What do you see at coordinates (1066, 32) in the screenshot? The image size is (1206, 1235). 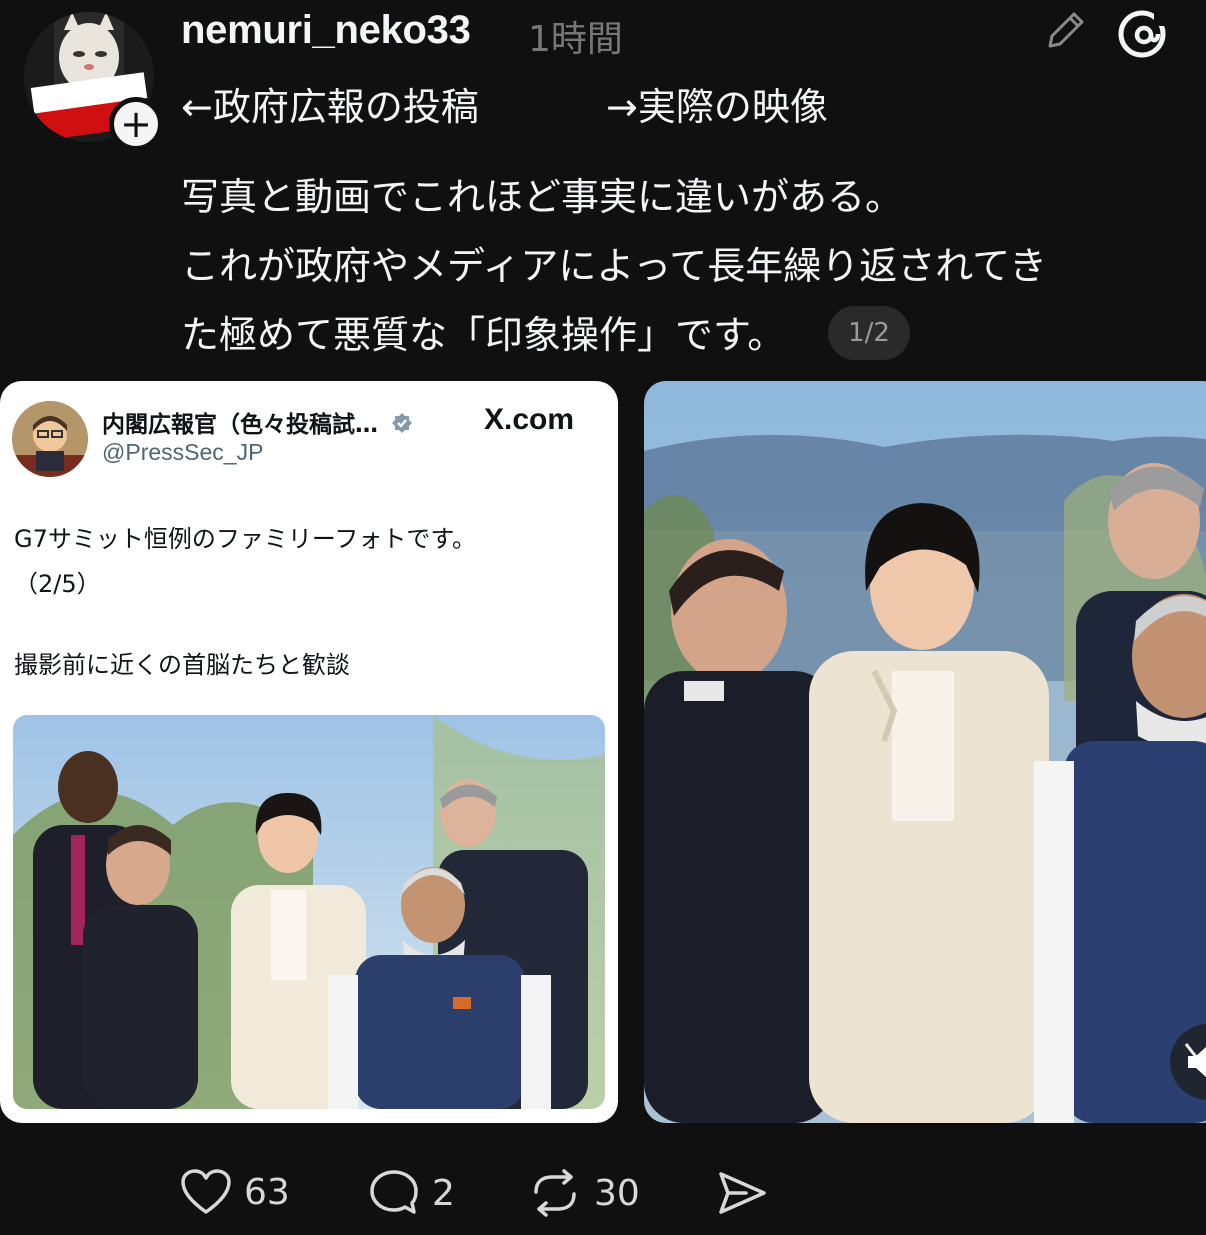 I see `pencil-icon` at bounding box center [1066, 32].